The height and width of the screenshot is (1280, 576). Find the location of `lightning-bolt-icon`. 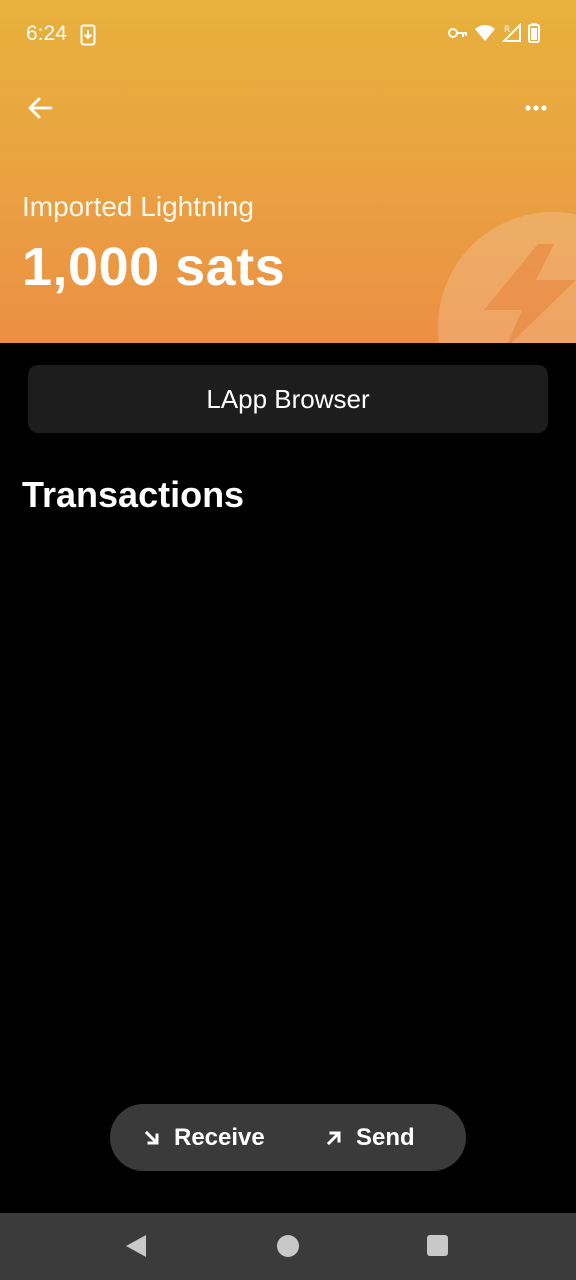

lightning-bolt-icon is located at coordinates (530, 293).